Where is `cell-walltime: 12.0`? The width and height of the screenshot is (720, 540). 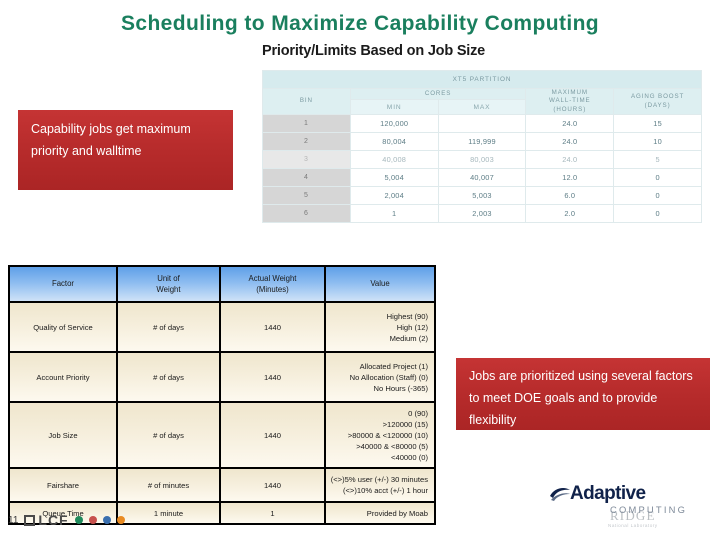
cell-walltime: 12.0 is located at coordinates (570, 178).